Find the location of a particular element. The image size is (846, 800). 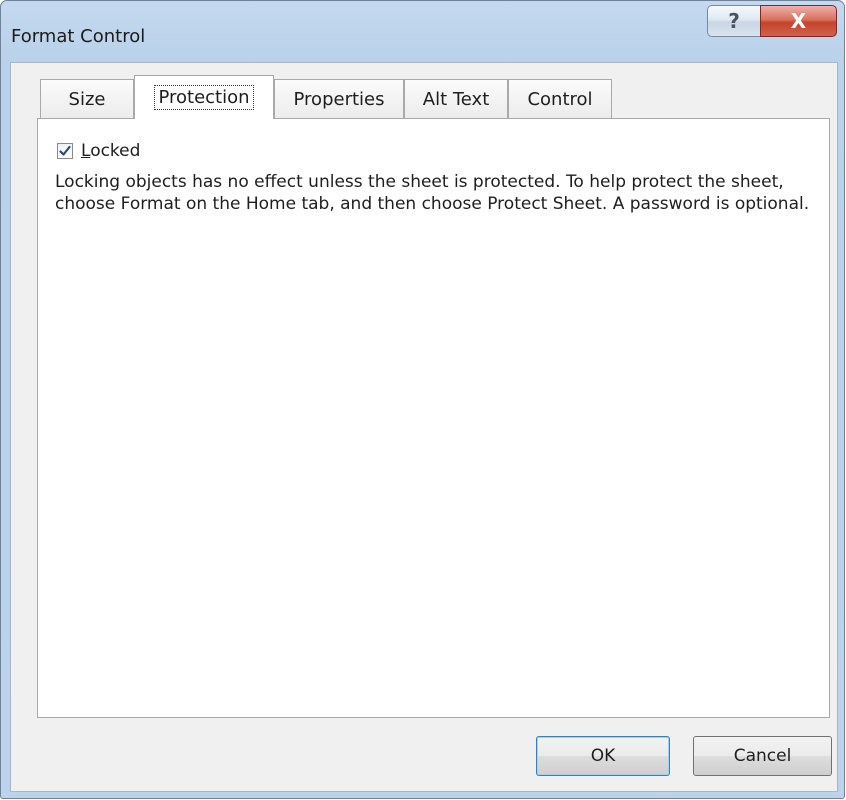

tab-control-label: Control is located at coordinates (560, 99).